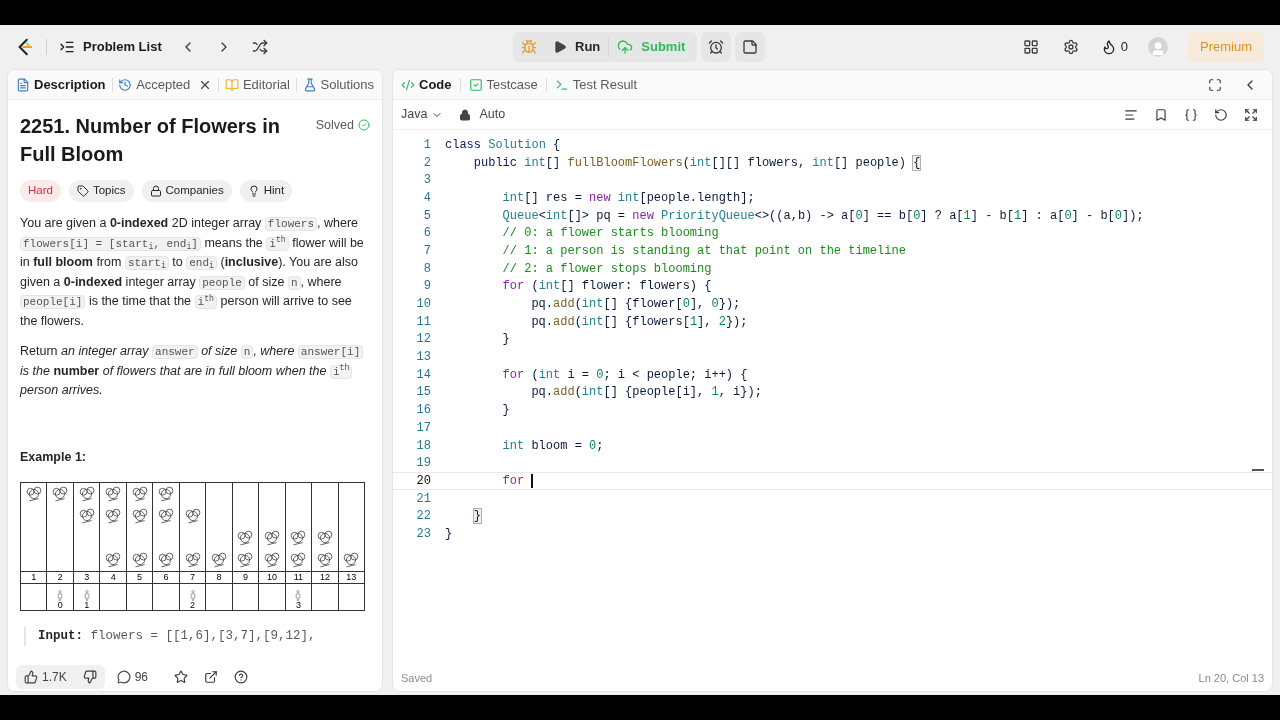  What do you see at coordinates (1258, 470) in the screenshot?
I see `scrollbar-marker` at bounding box center [1258, 470].